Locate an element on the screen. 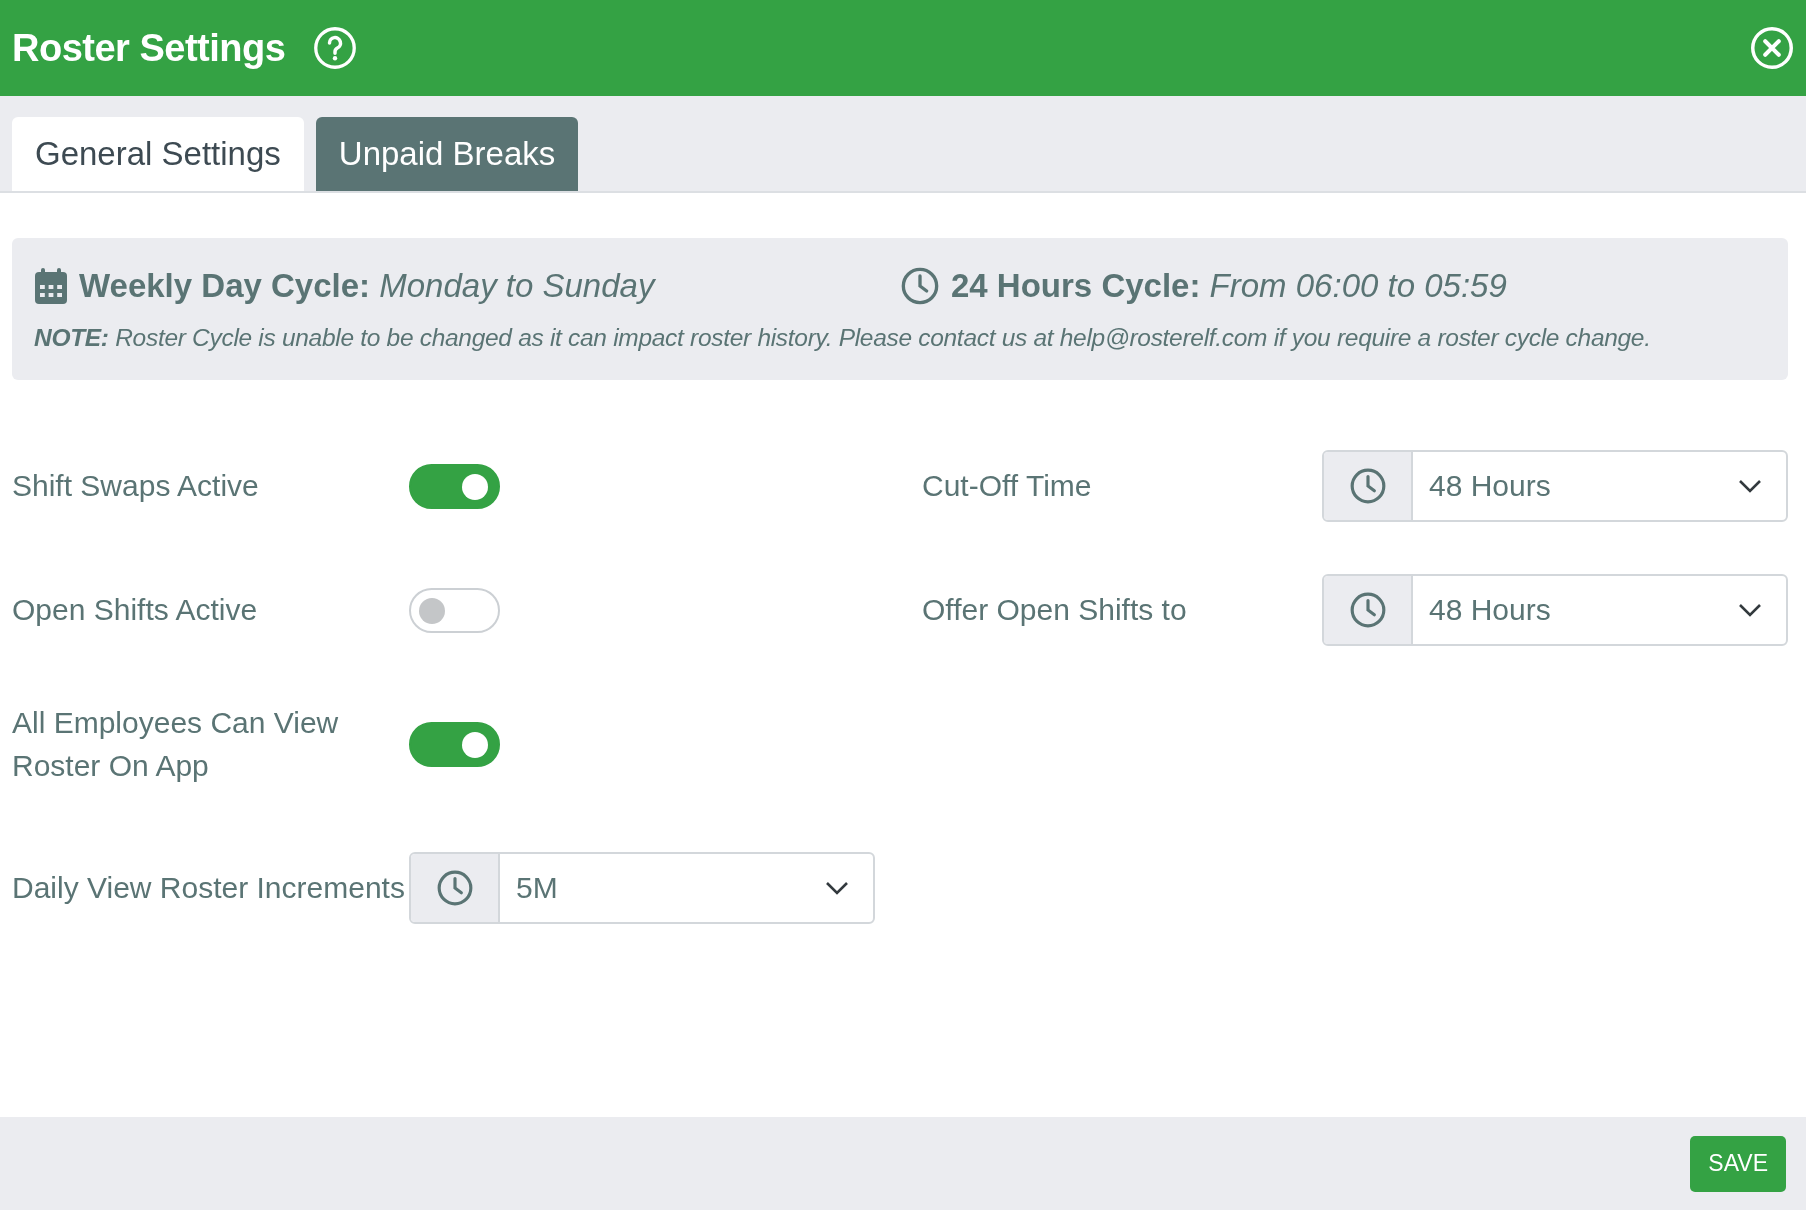 The height and width of the screenshot is (1210, 1806). setting-label: Cut-Off Time is located at coordinates (1007, 486).